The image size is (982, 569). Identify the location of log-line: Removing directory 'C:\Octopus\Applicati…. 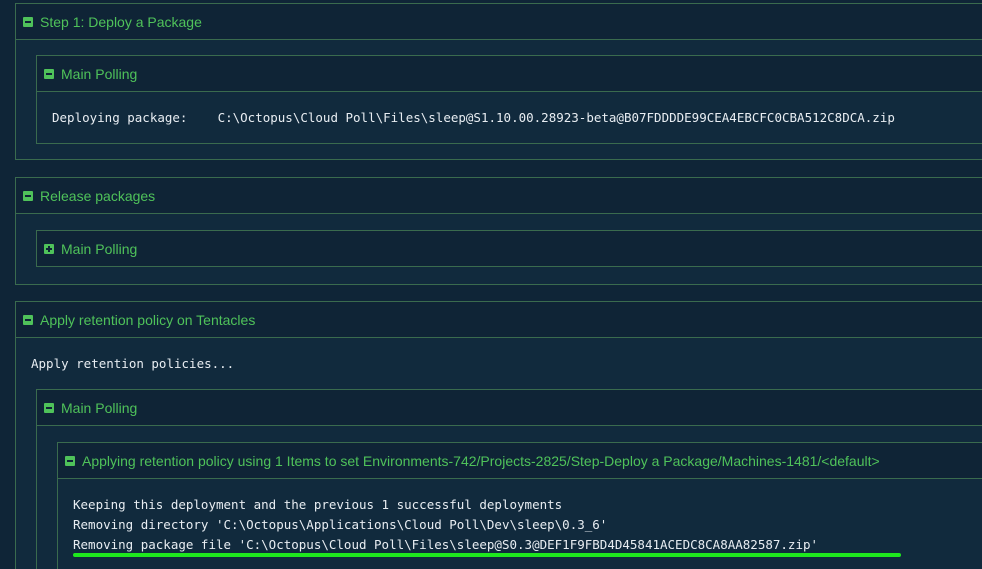
(340, 524).